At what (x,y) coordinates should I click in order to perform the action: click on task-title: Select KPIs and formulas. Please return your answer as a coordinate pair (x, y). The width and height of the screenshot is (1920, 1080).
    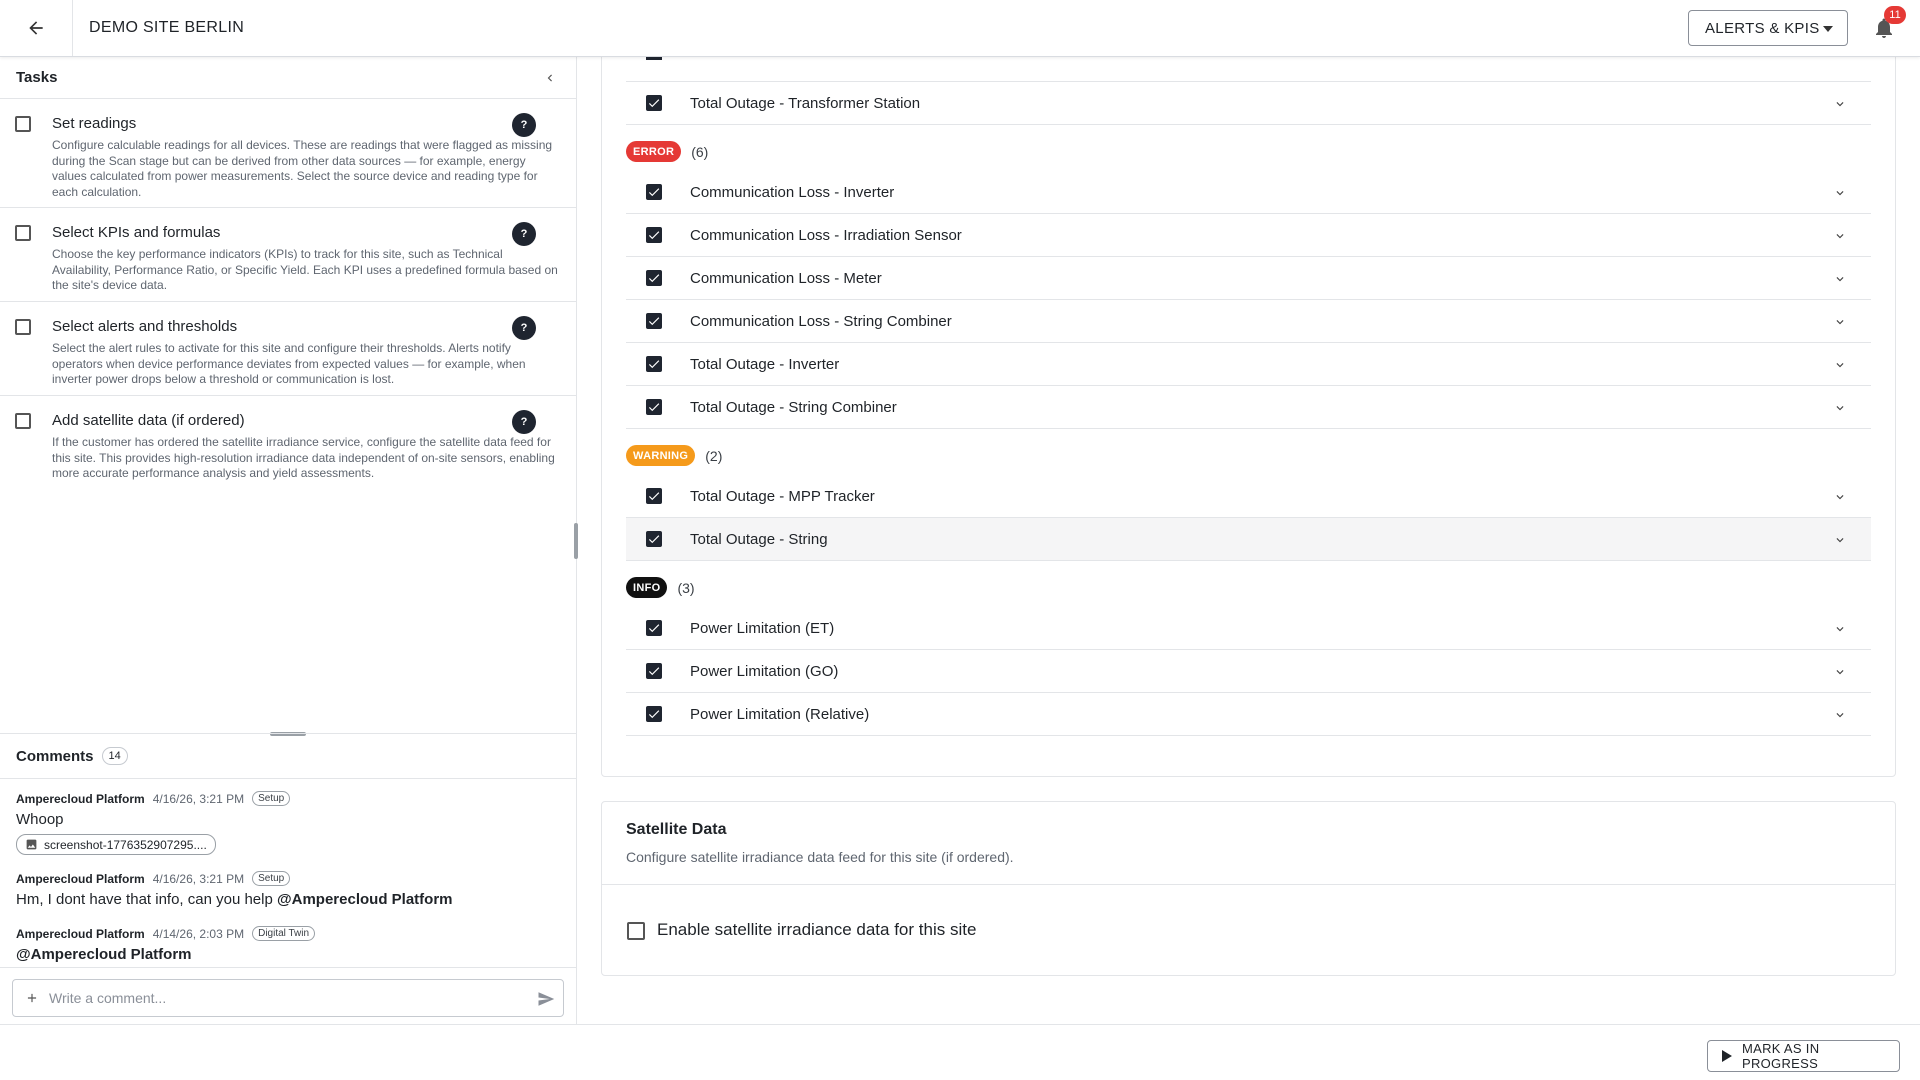
    Looking at the image, I should click on (136, 232).